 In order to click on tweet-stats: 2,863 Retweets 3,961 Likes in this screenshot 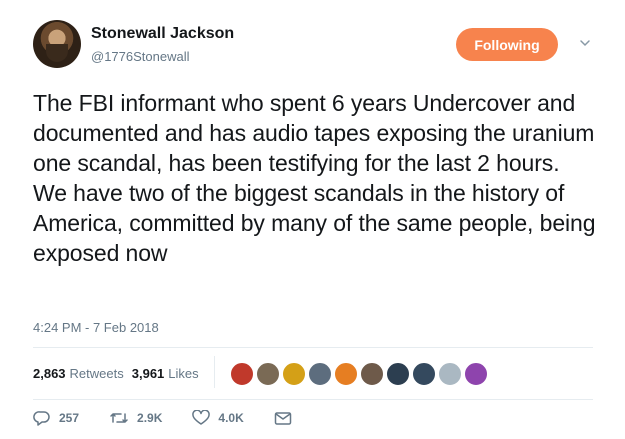, I will do `click(116, 373)`.